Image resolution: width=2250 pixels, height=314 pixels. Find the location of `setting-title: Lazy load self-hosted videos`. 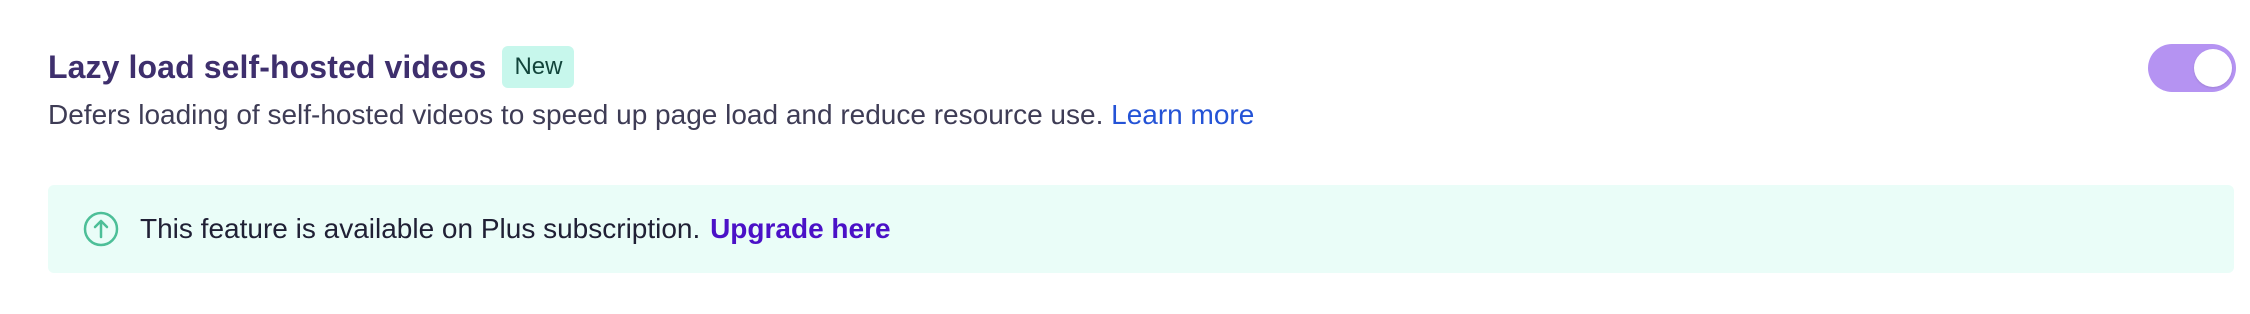

setting-title: Lazy load self-hosted videos is located at coordinates (267, 66).